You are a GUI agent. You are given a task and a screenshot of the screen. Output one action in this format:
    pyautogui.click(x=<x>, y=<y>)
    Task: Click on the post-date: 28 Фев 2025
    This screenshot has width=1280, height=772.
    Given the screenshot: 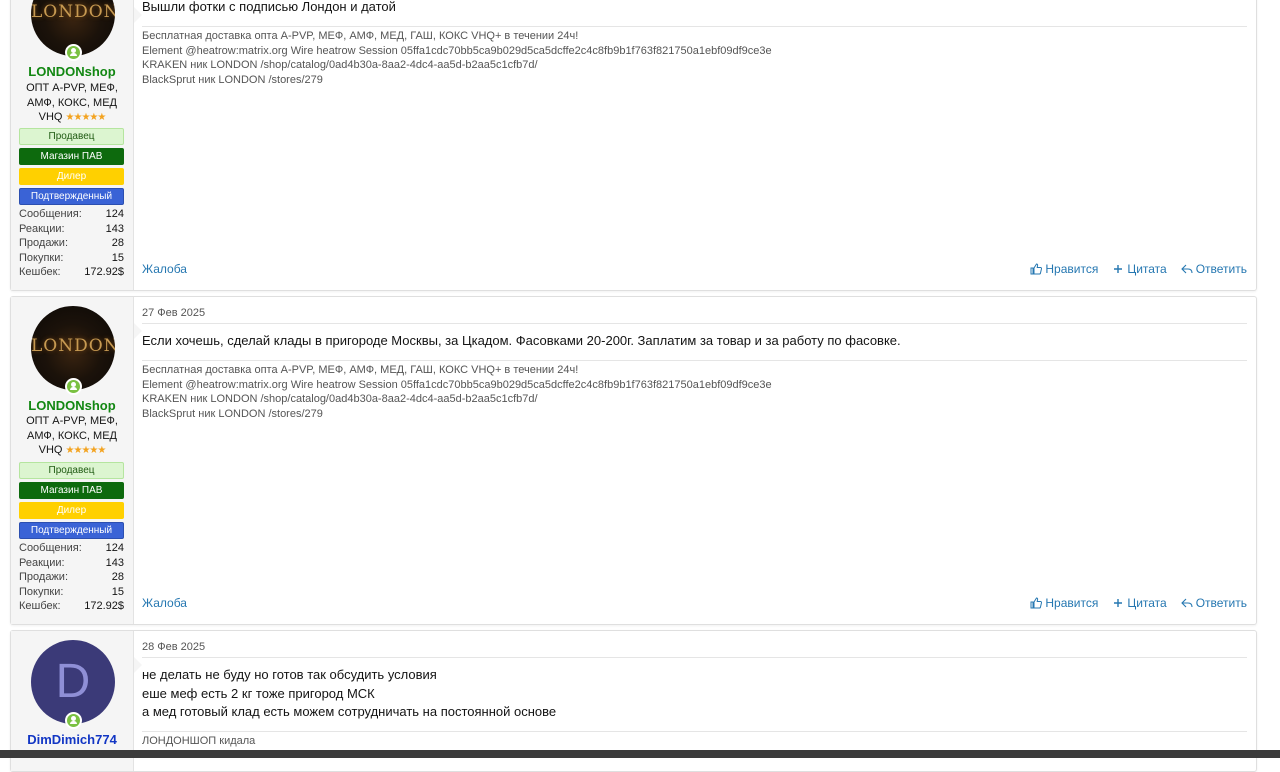 What is the action you would take?
    pyautogui.click(x=173, y=647)
    